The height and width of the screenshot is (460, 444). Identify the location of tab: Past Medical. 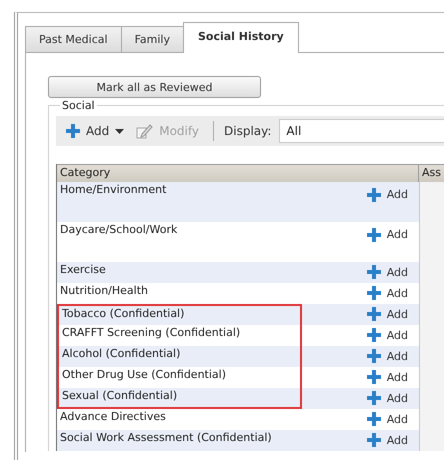
(73, 39).